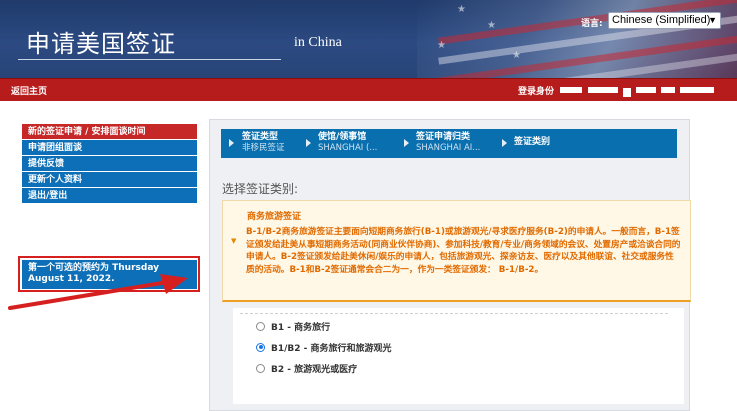  I want to click on sidebar-menu: 新的签证申请 / 安排面谈时间 申请团组面谈 提供反馈 更新个人资料 退出/登出, so click(109, 164).